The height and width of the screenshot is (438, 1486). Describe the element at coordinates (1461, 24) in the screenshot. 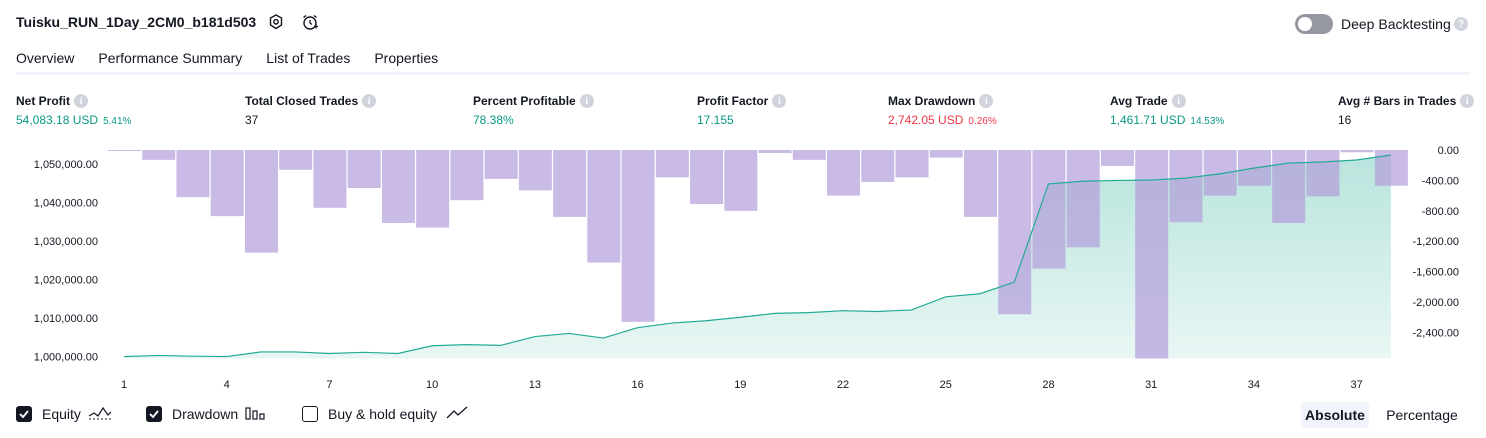

I see `help-icon: ?` at that location.